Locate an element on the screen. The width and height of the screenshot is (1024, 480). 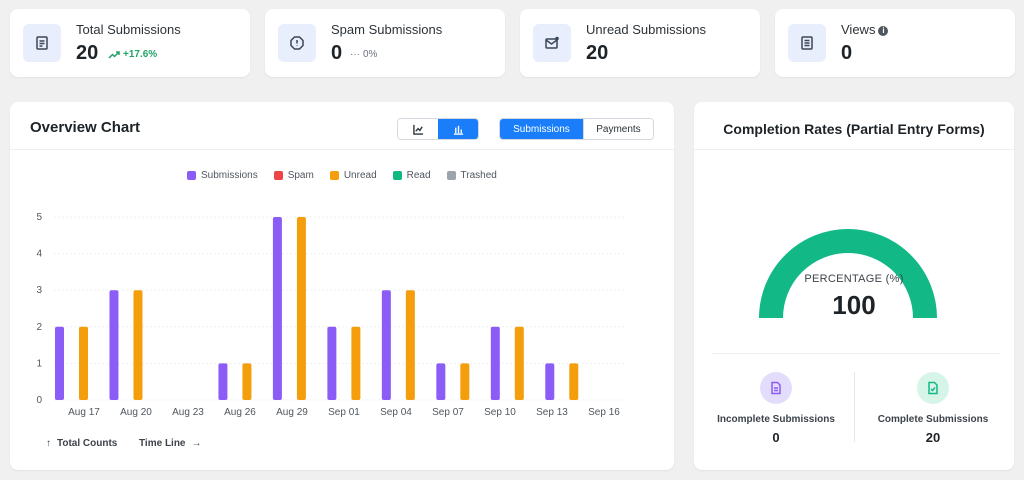
trend-value: +17.6% is located at coordinates (140, 54).